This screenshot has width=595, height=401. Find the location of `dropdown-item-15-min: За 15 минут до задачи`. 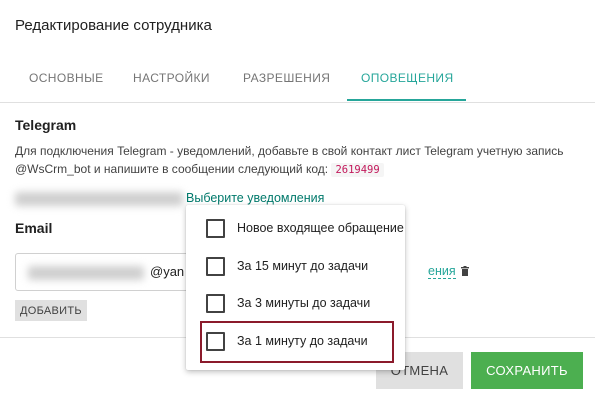

dropdown-item-15-min: За 15 минут до задачи is located at coordinates (295, 265).